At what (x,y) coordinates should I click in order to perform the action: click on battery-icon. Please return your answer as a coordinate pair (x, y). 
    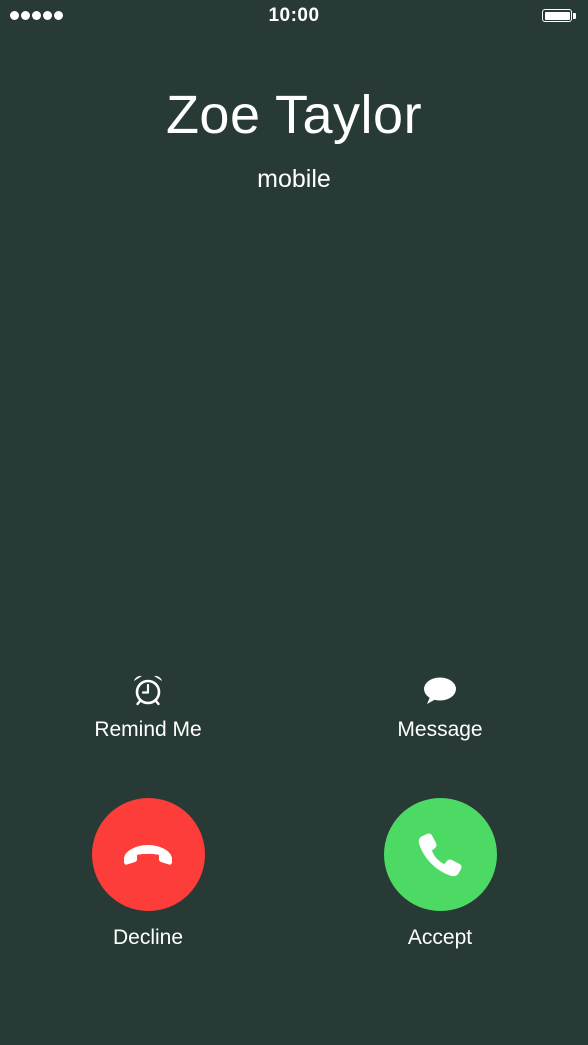
    Looking at the image, I should click on (557, 15).